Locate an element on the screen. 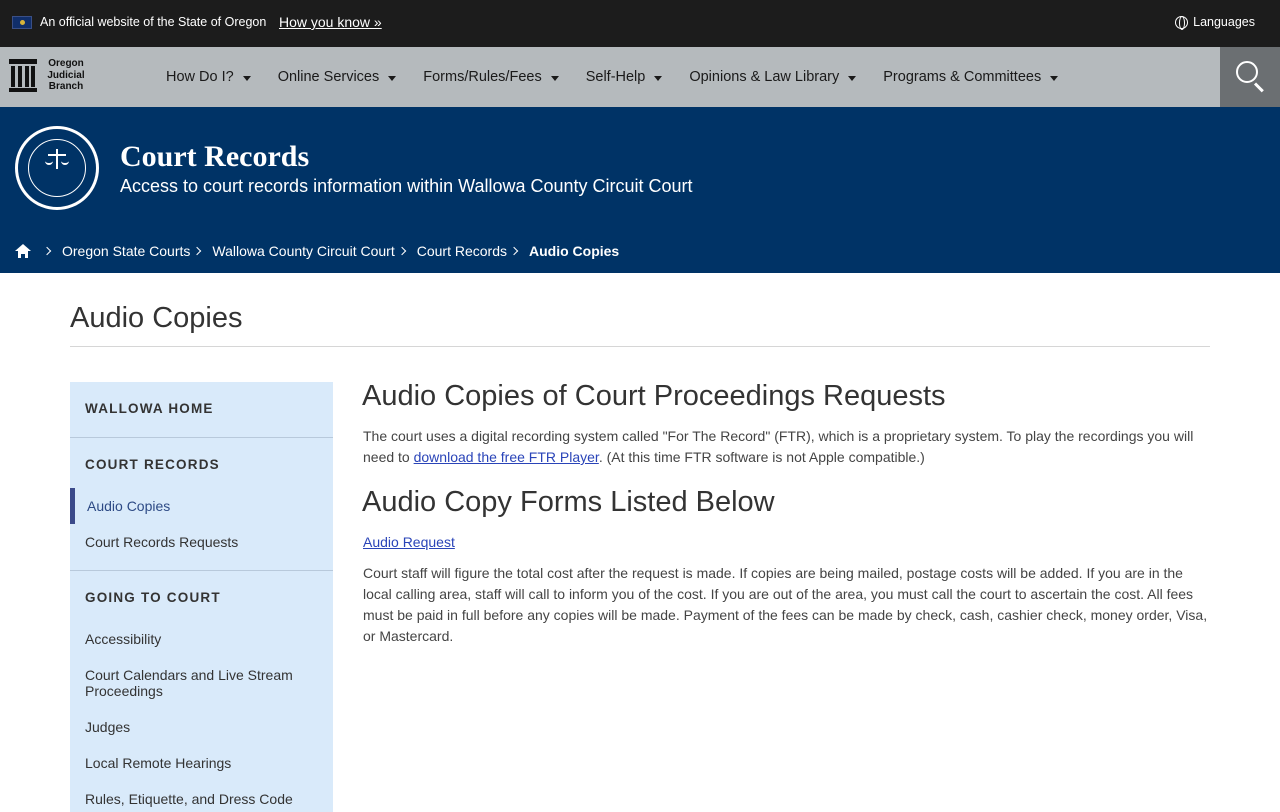 The width and height of the screenshot is (1280, 812). courthouse-icon is located at coordinates (23, 75).